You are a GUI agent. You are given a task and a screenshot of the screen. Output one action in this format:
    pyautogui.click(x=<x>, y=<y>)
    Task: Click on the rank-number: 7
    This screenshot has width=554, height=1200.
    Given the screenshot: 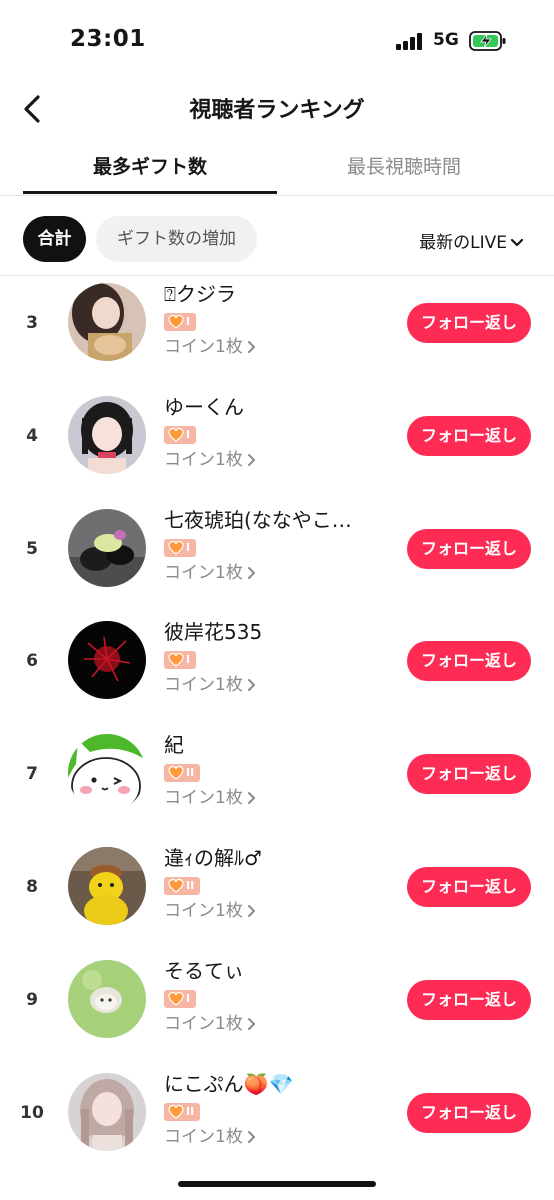 What is the action you would take?
    pyautogui.click(x=32, y=774)
    